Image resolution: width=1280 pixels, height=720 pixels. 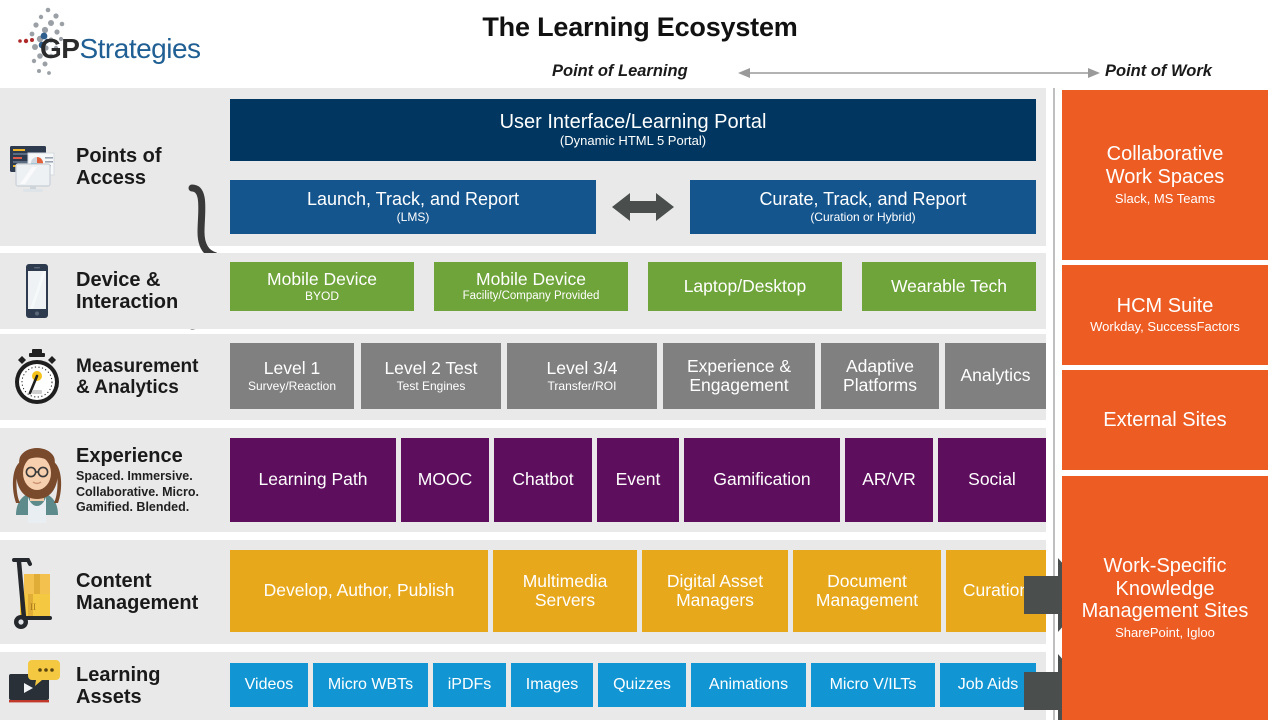 I want to click on cell-level-1: Level 1 Survey/Reaction, so click(x=292, y=376).